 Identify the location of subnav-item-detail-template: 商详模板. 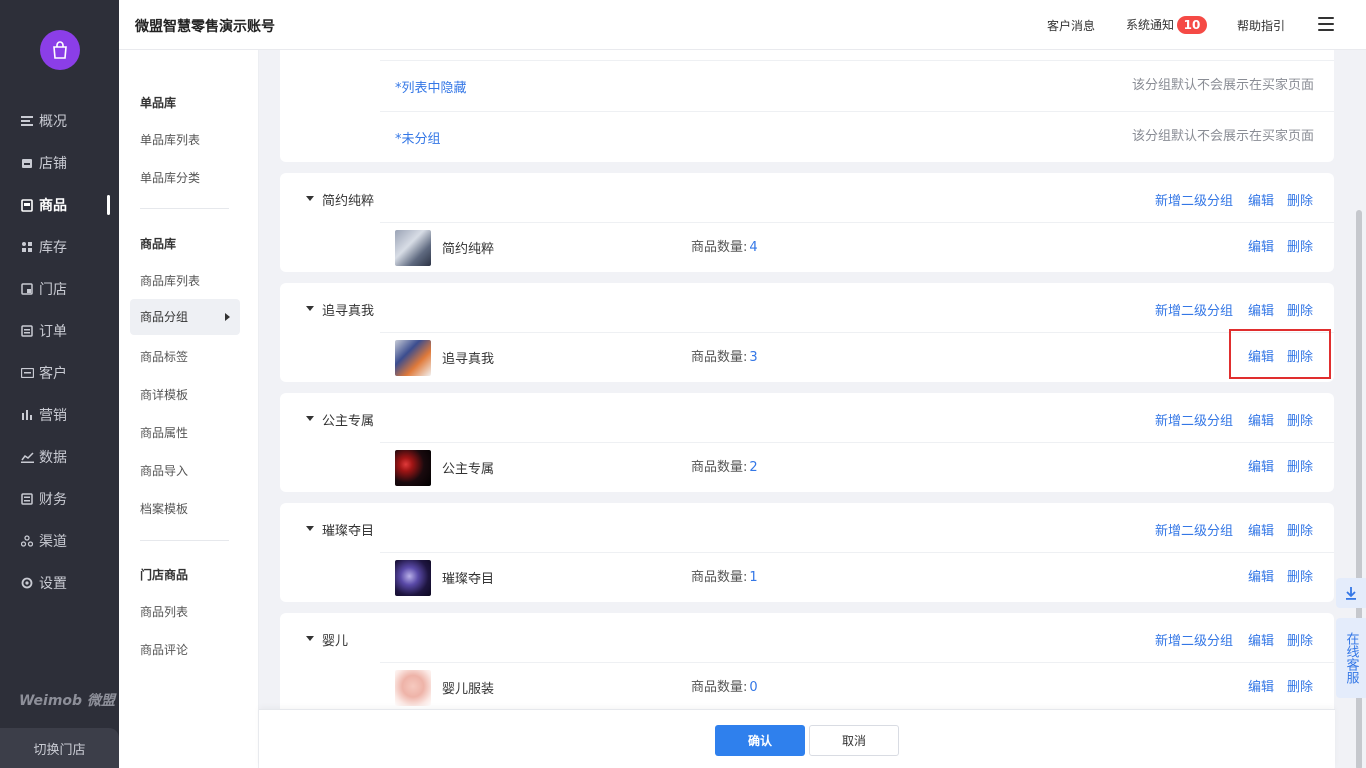
(164, 394).